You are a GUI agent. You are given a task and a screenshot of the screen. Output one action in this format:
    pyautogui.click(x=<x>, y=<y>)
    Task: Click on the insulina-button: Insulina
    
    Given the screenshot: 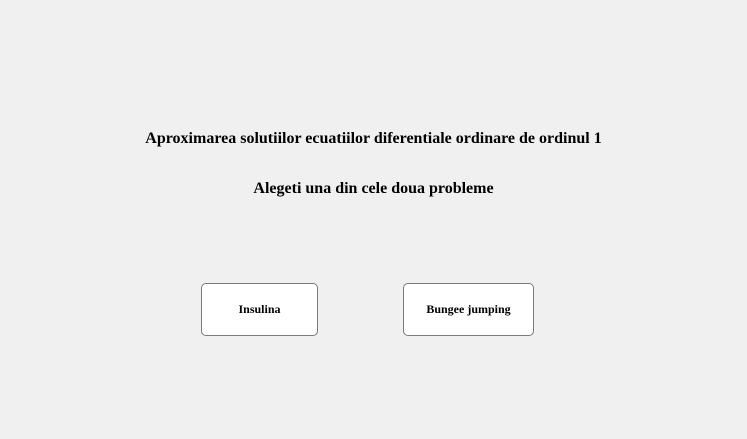 What is the action you would take?
    pyautogui.click(x=259, y=309)
    